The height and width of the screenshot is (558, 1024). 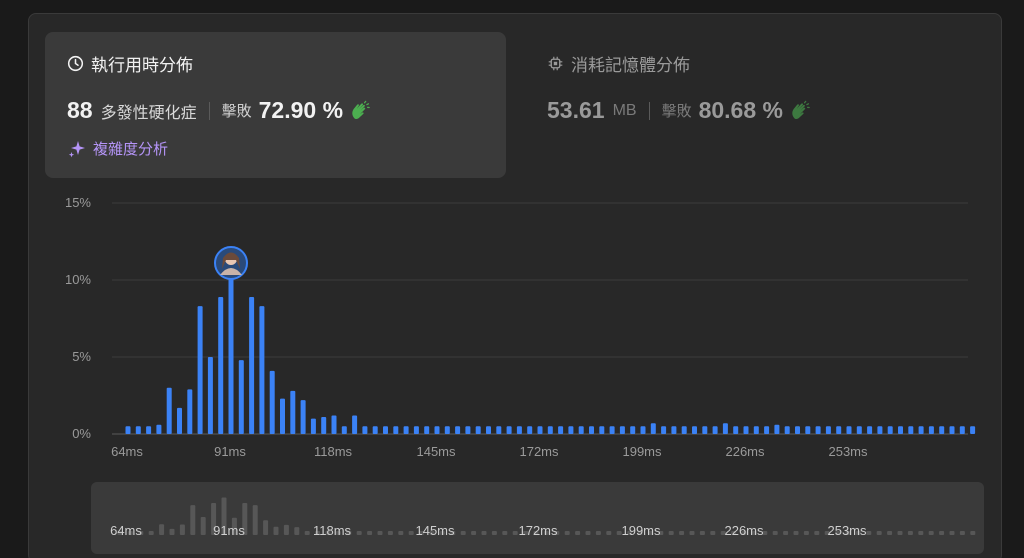 What do you see at coordinates (642, 451) in the screenshot?
I see `x-tick-label: 199ms` at bounding box center [642, 451].